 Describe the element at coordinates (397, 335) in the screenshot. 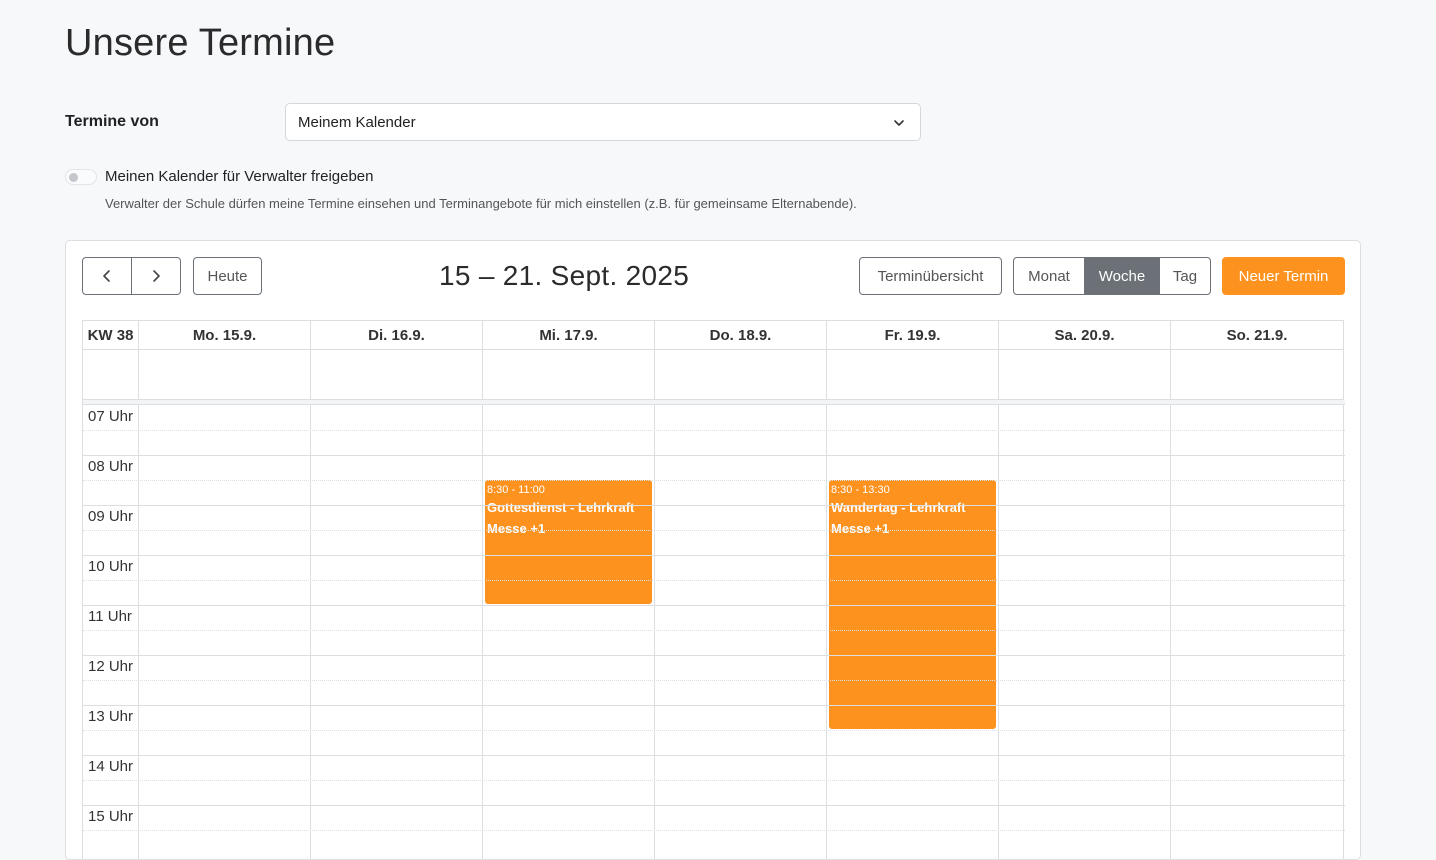

I see `day-header-tue: Di. 16.9.` at that location.